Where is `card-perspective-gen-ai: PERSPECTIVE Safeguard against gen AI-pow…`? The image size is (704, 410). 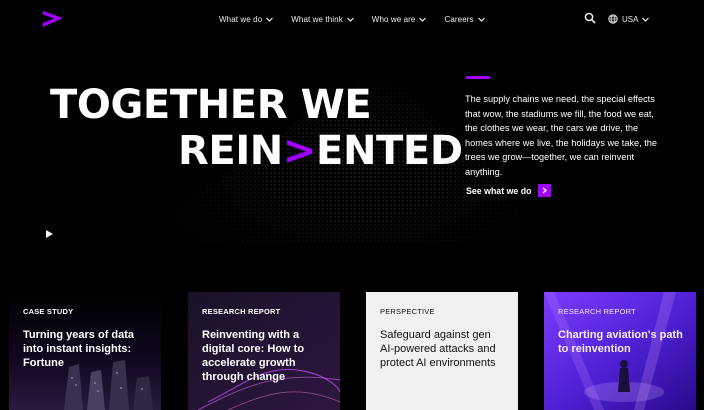 card-perspective-gen-ai: PERSPECTIVE Safeguard against gen AI-pow… is located at coordinates (442, 351).